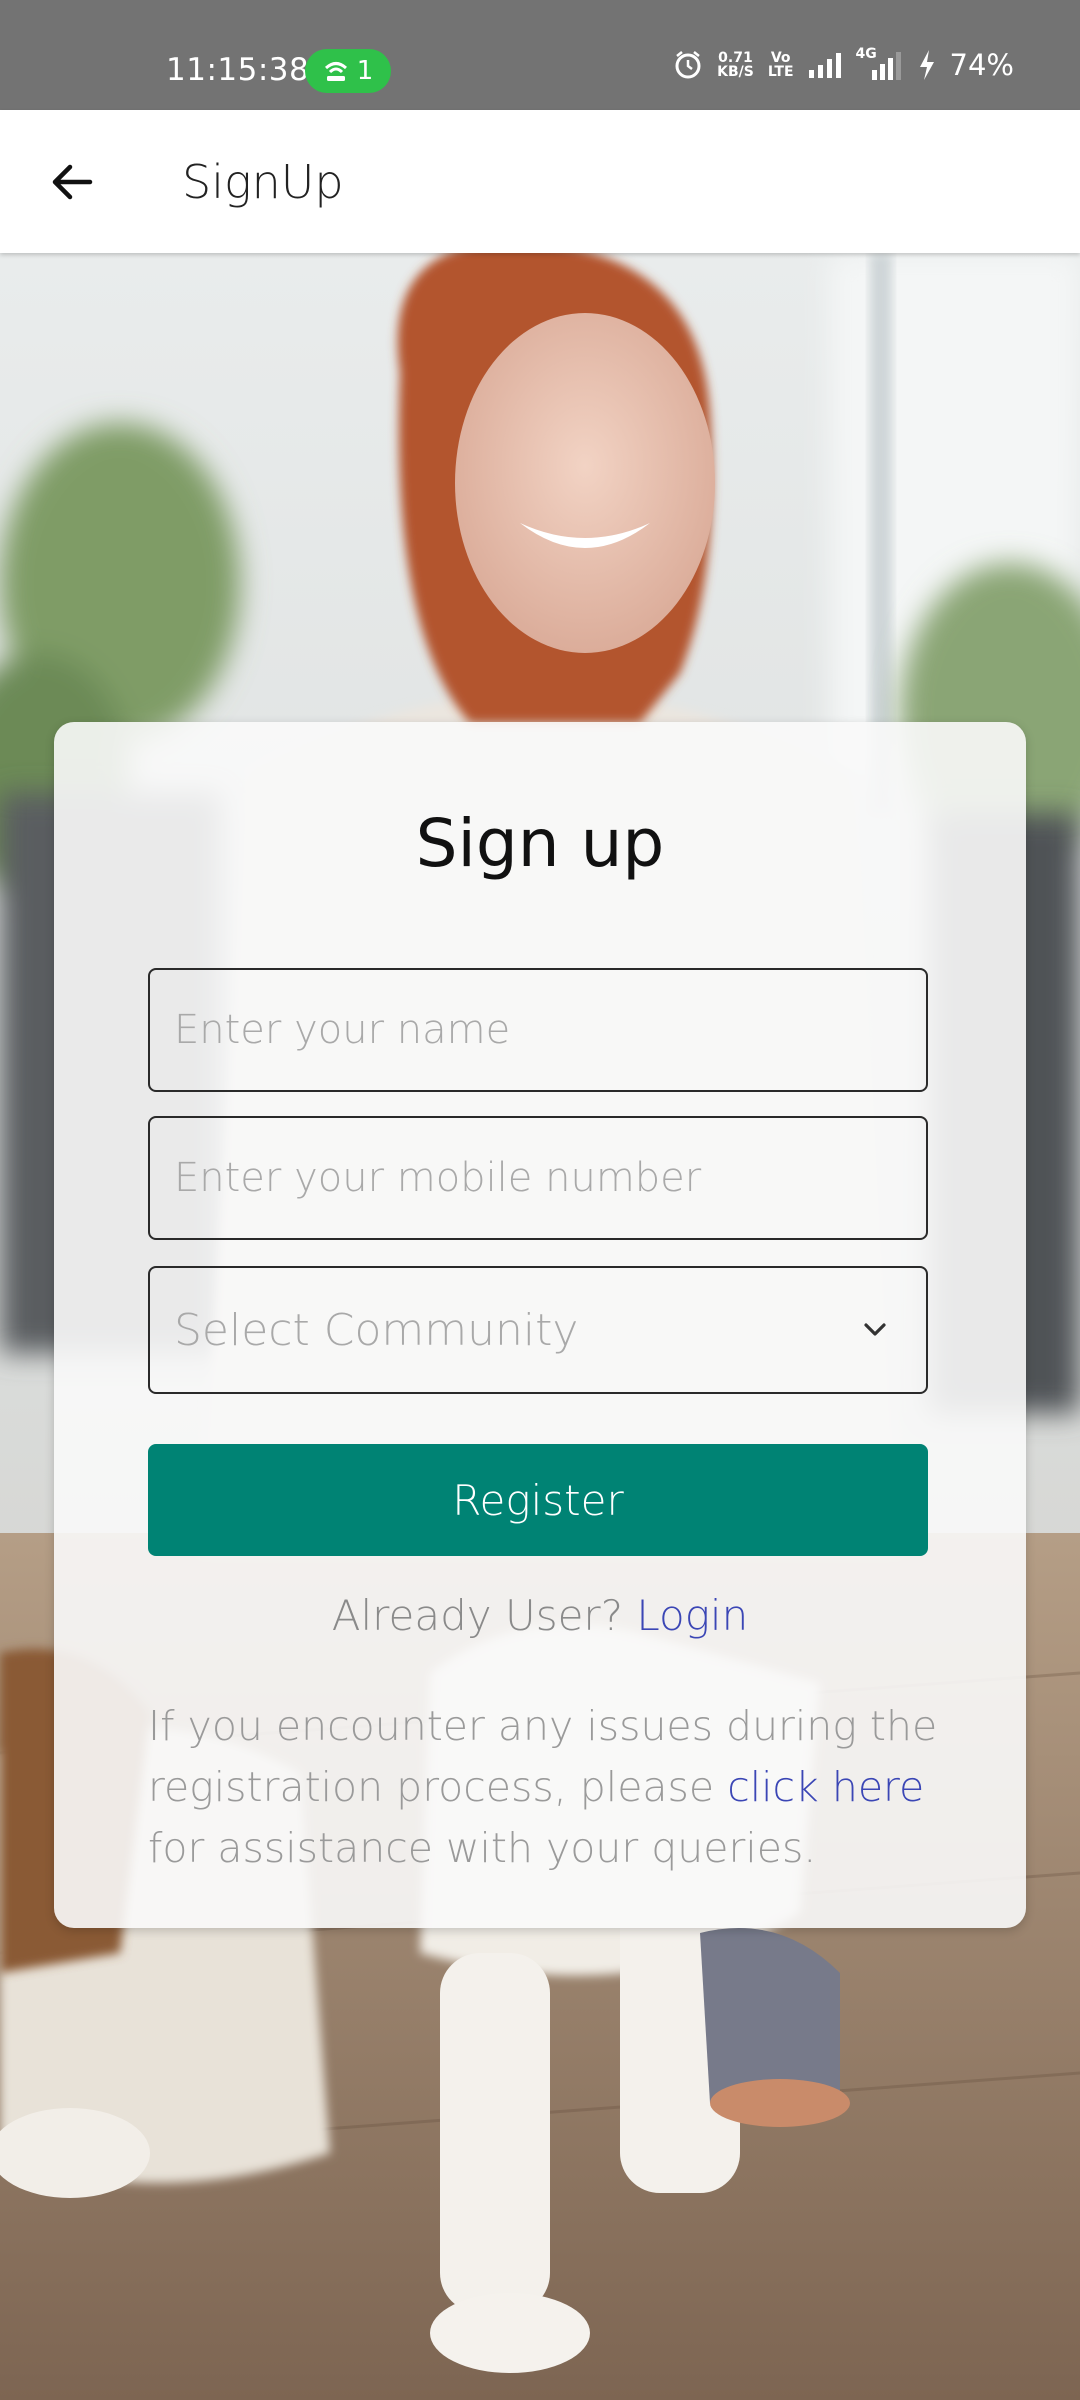 The image size is (1080, 2400). What do you see at coordinates (780, 72) in the screenshot?
I see `volte-bottom: LTE` at bounding box center [780, 72].